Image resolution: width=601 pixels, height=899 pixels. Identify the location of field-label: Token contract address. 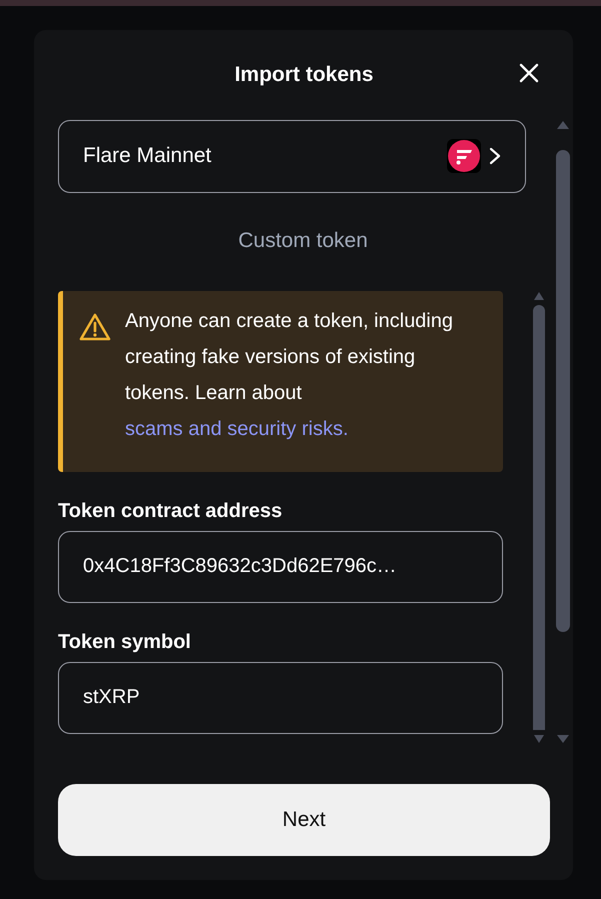
(171, 511).